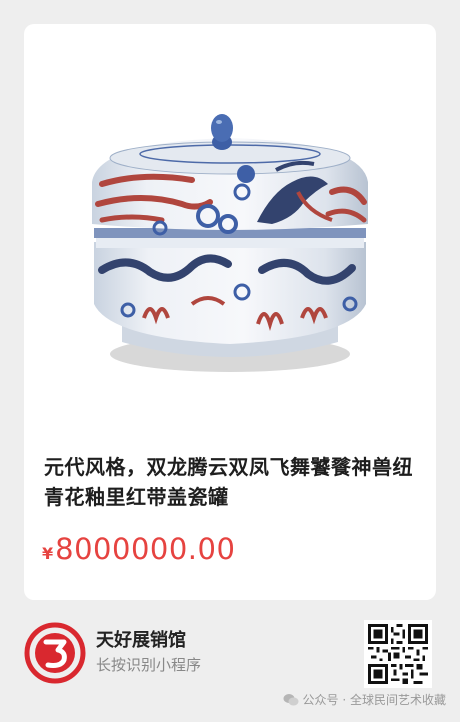 The width and height of the screenshot is (460, 722). I want to click on shop-hint: 长按识别小程序, so click(149, 665).